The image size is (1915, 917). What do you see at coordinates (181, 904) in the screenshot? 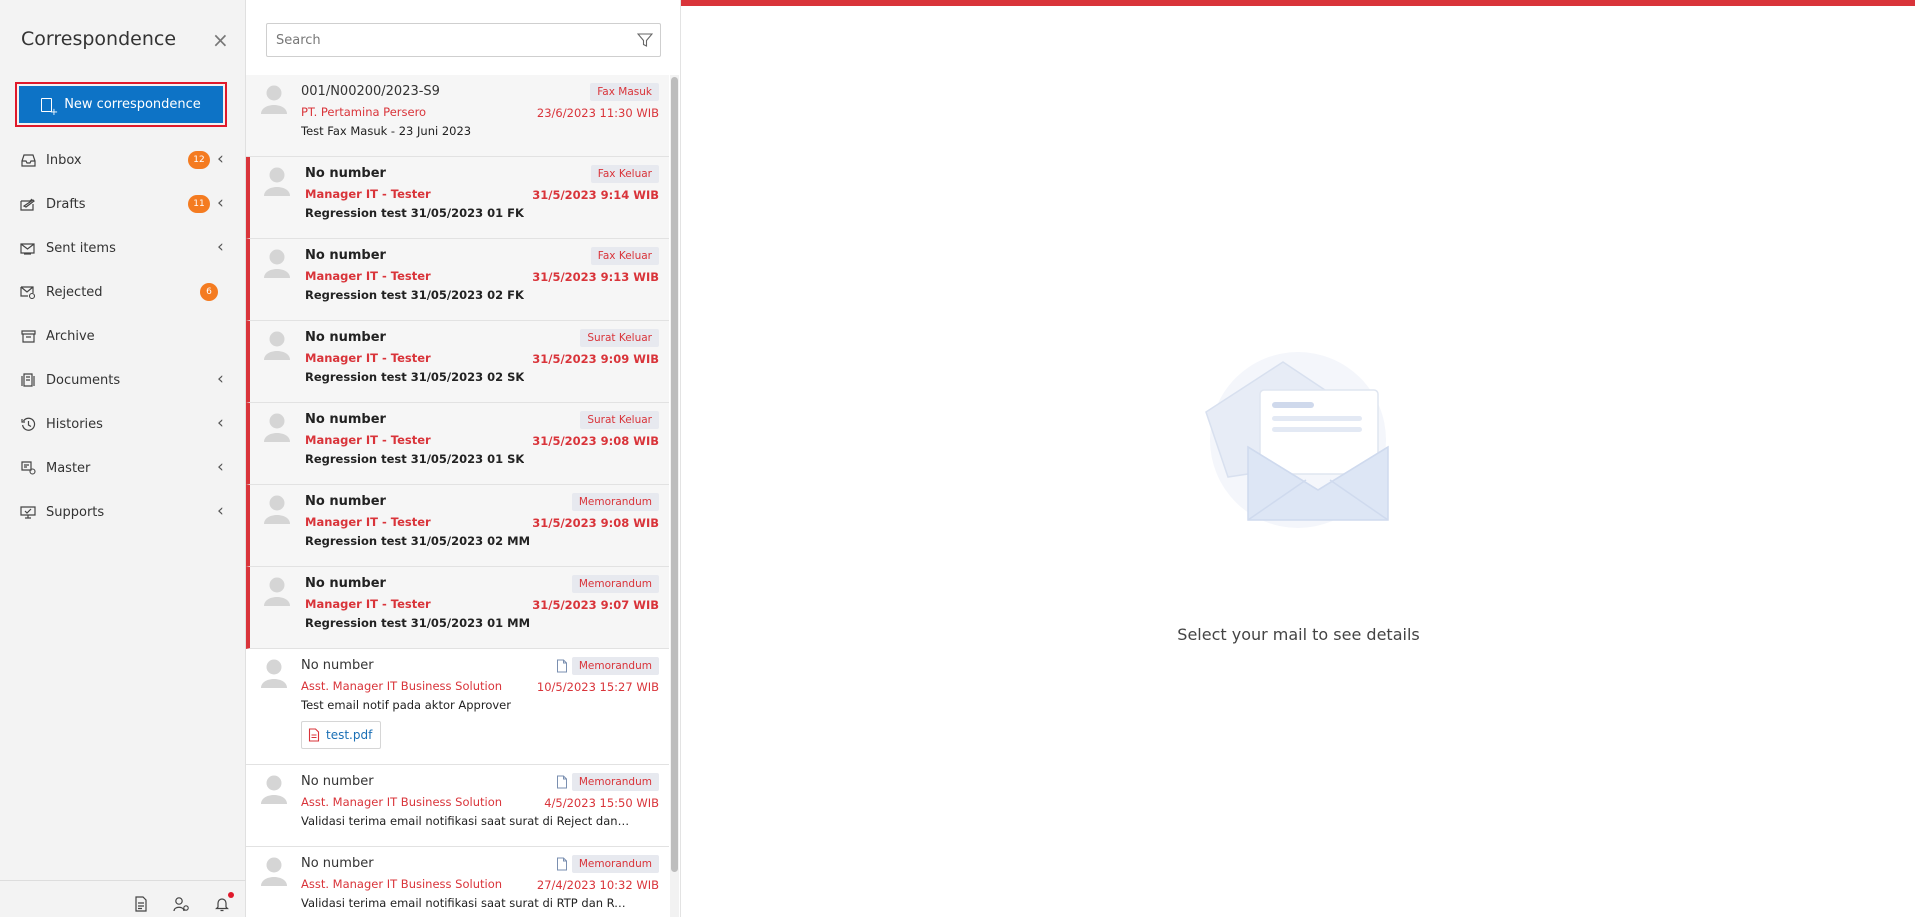
I see `user-settings-icon` at bounding box center [181, 904].